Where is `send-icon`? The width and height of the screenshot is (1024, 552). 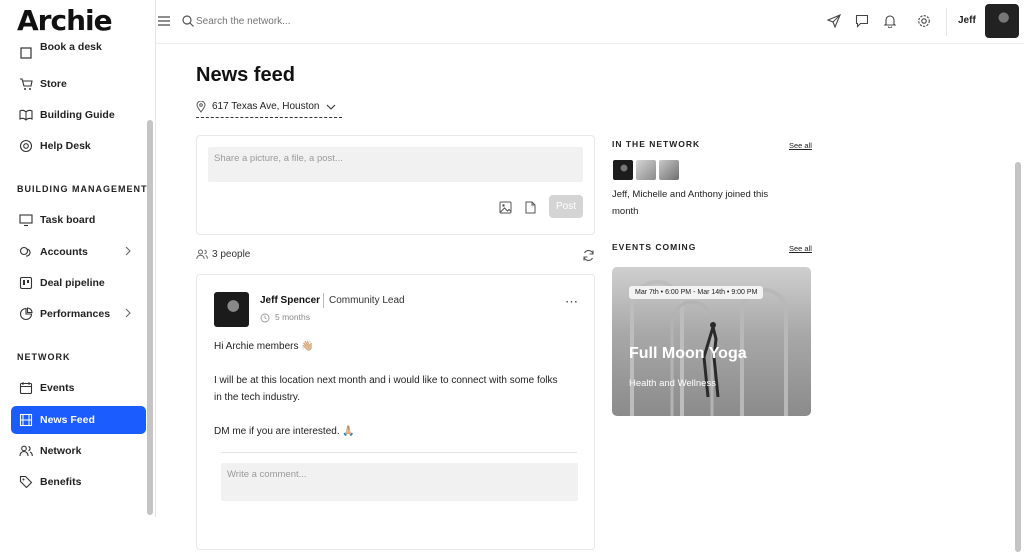
send-icon is located at coordinates (834, 21).